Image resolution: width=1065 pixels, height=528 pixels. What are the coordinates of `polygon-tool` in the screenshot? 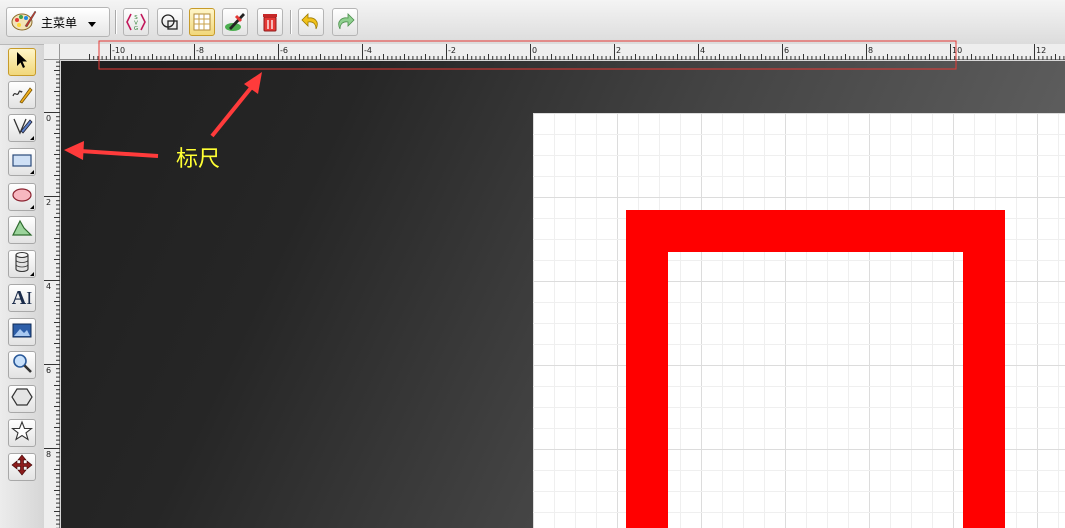 It's located at (22, 399).